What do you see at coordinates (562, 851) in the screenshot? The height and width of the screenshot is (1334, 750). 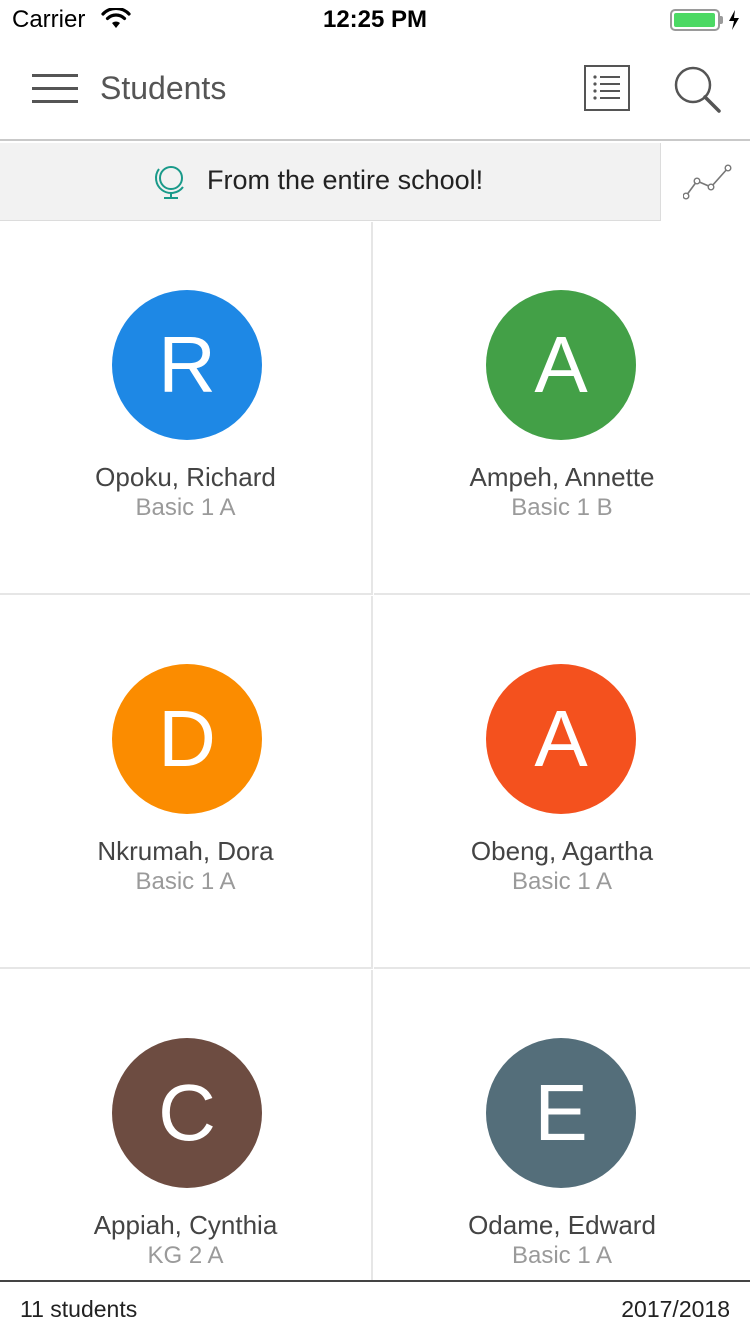 I see `student-name: Obeng, Agartha` at bounding box center [562, 851].